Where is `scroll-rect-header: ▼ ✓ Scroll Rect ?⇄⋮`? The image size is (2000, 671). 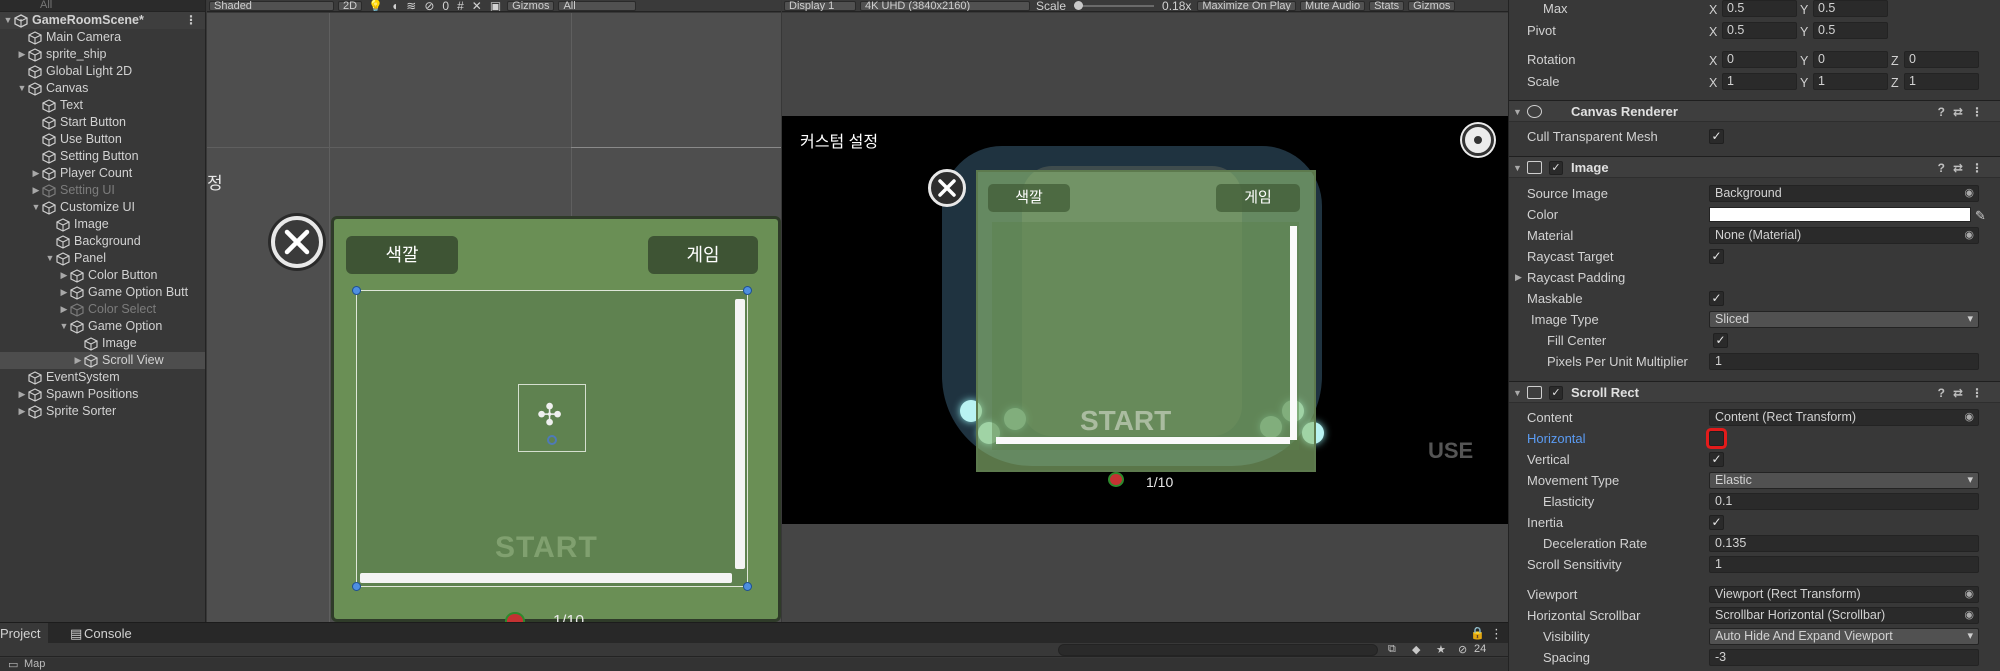 scroll-rect-header: ▼ ✓ Scroll Rect ?⇄⋮ is located at coordinates (1754, 392).